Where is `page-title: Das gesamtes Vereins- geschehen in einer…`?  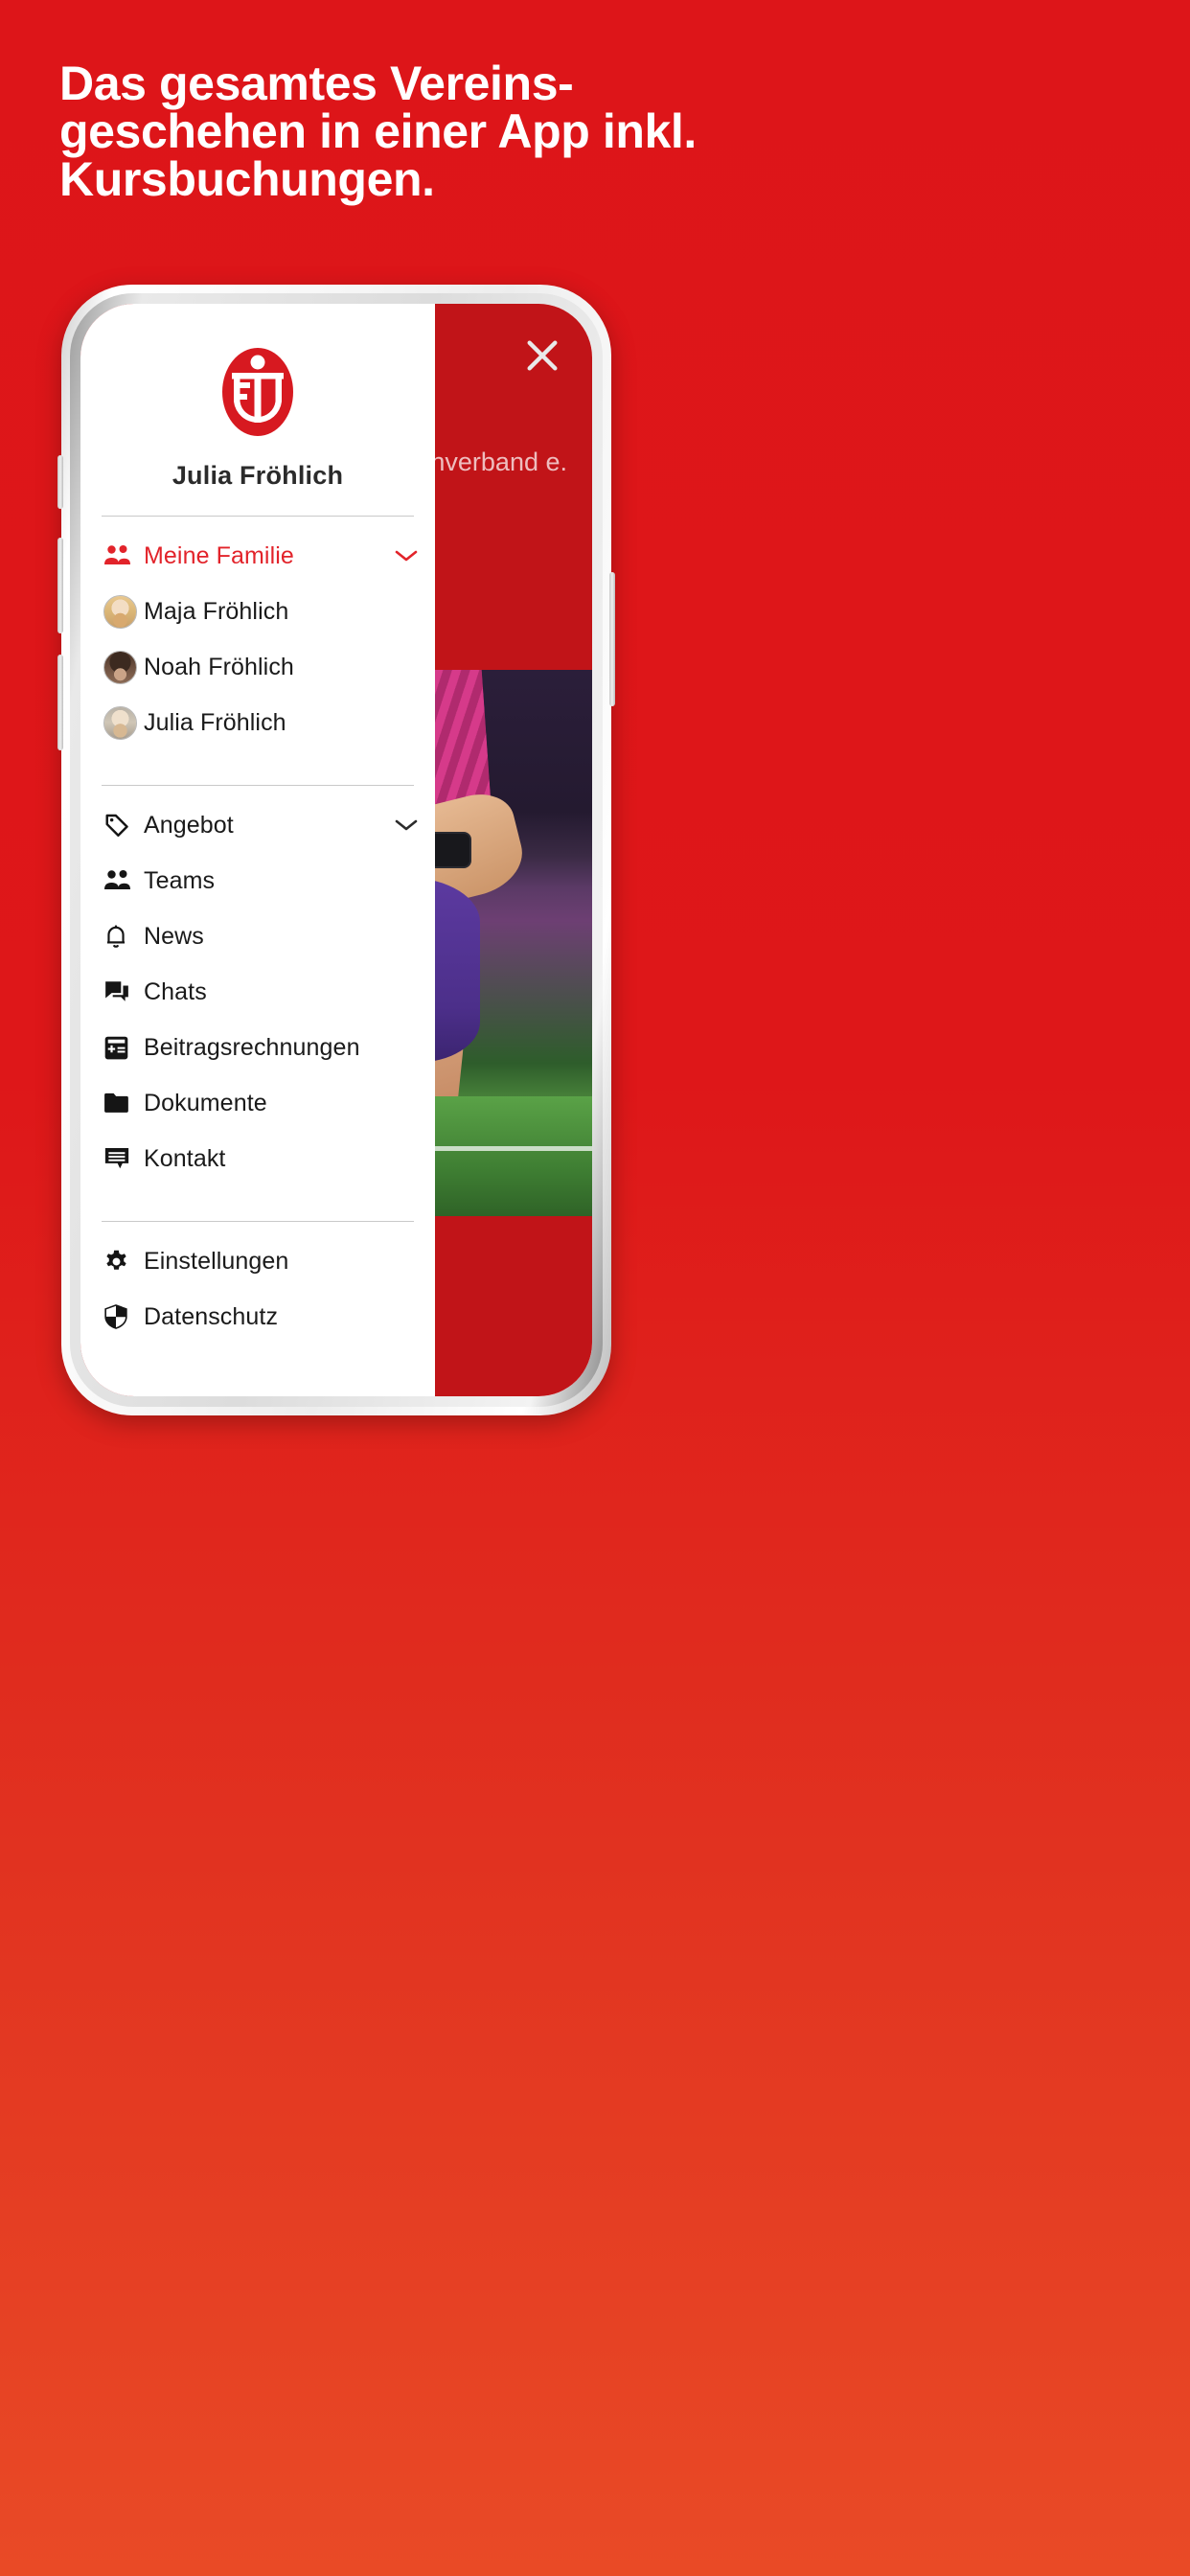 page-title: Das gesamtes Vereins- geschehen in einer… is located at coordinates (591, 131).